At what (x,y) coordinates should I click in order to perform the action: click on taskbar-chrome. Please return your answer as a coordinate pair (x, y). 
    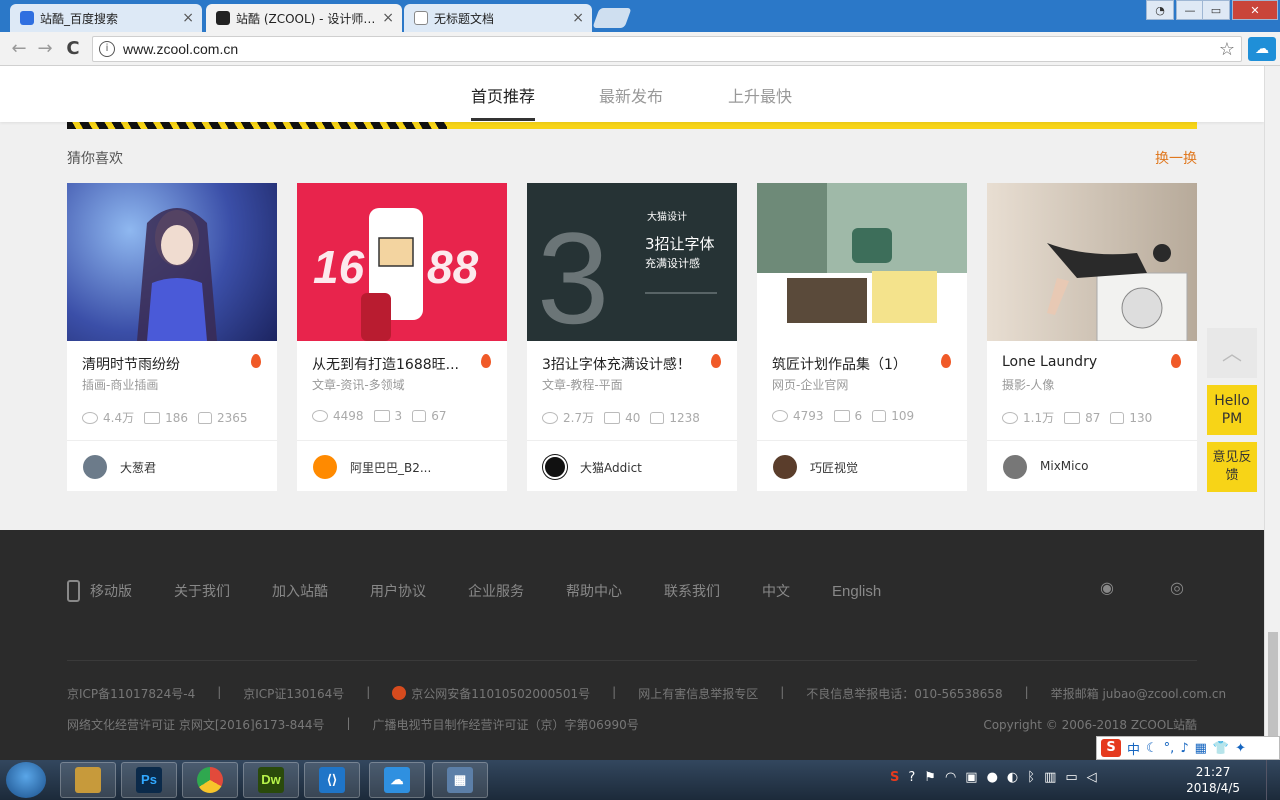
    Looking at the image, I should click on (210, 780).